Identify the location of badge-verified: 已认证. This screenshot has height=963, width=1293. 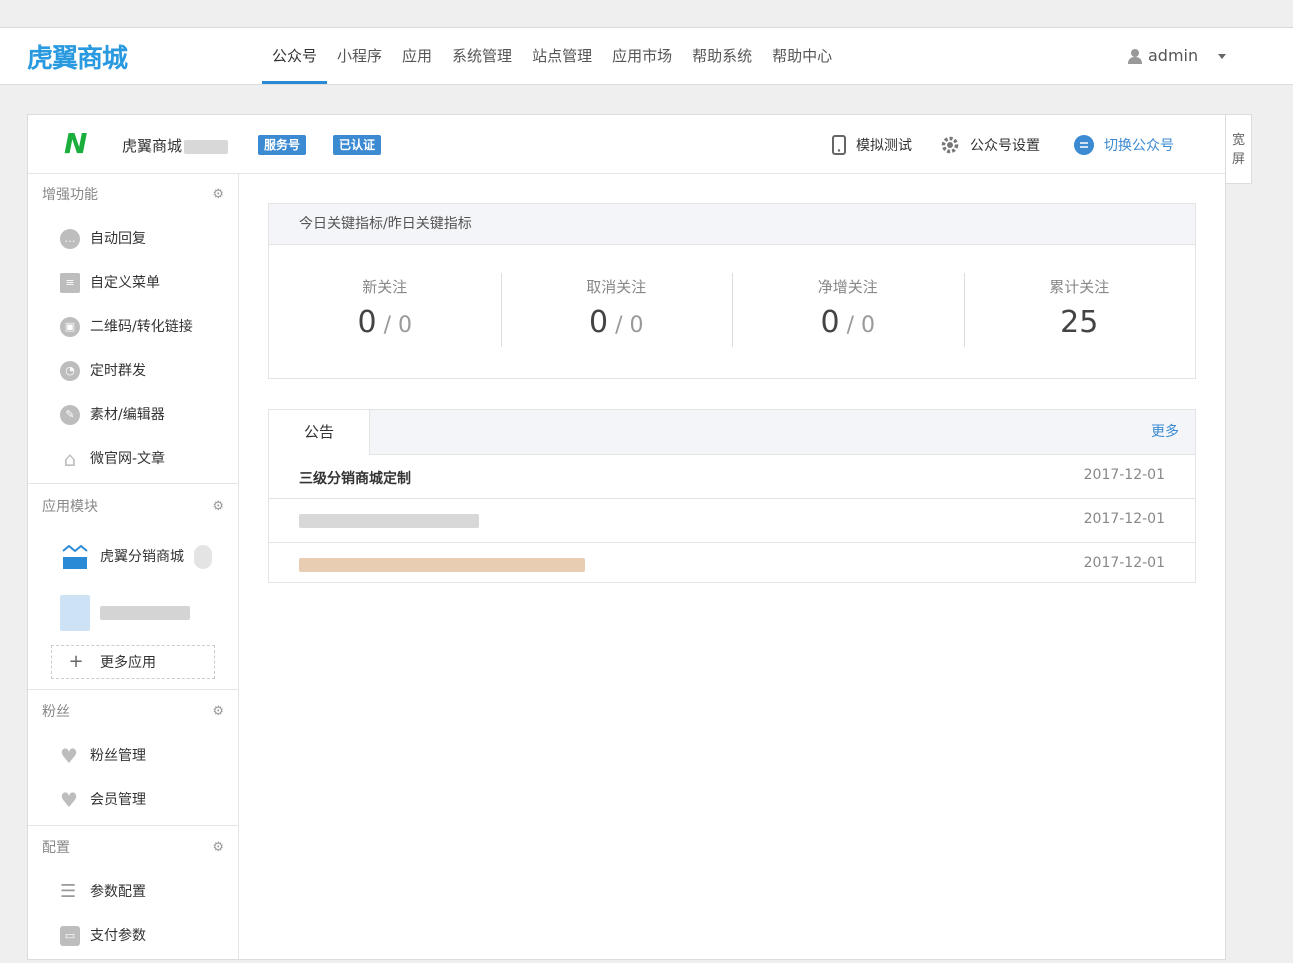
(357, 145).